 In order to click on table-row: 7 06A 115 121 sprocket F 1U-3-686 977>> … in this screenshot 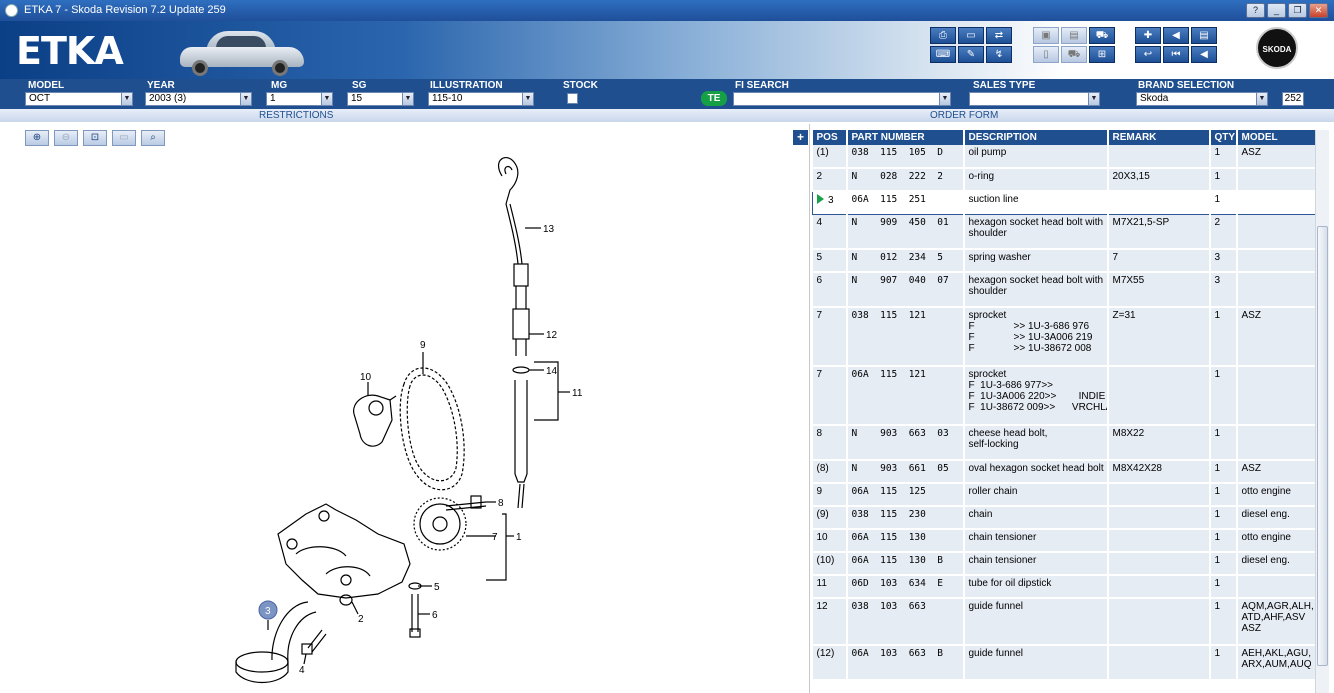, I will do `click(1063, 396)`.